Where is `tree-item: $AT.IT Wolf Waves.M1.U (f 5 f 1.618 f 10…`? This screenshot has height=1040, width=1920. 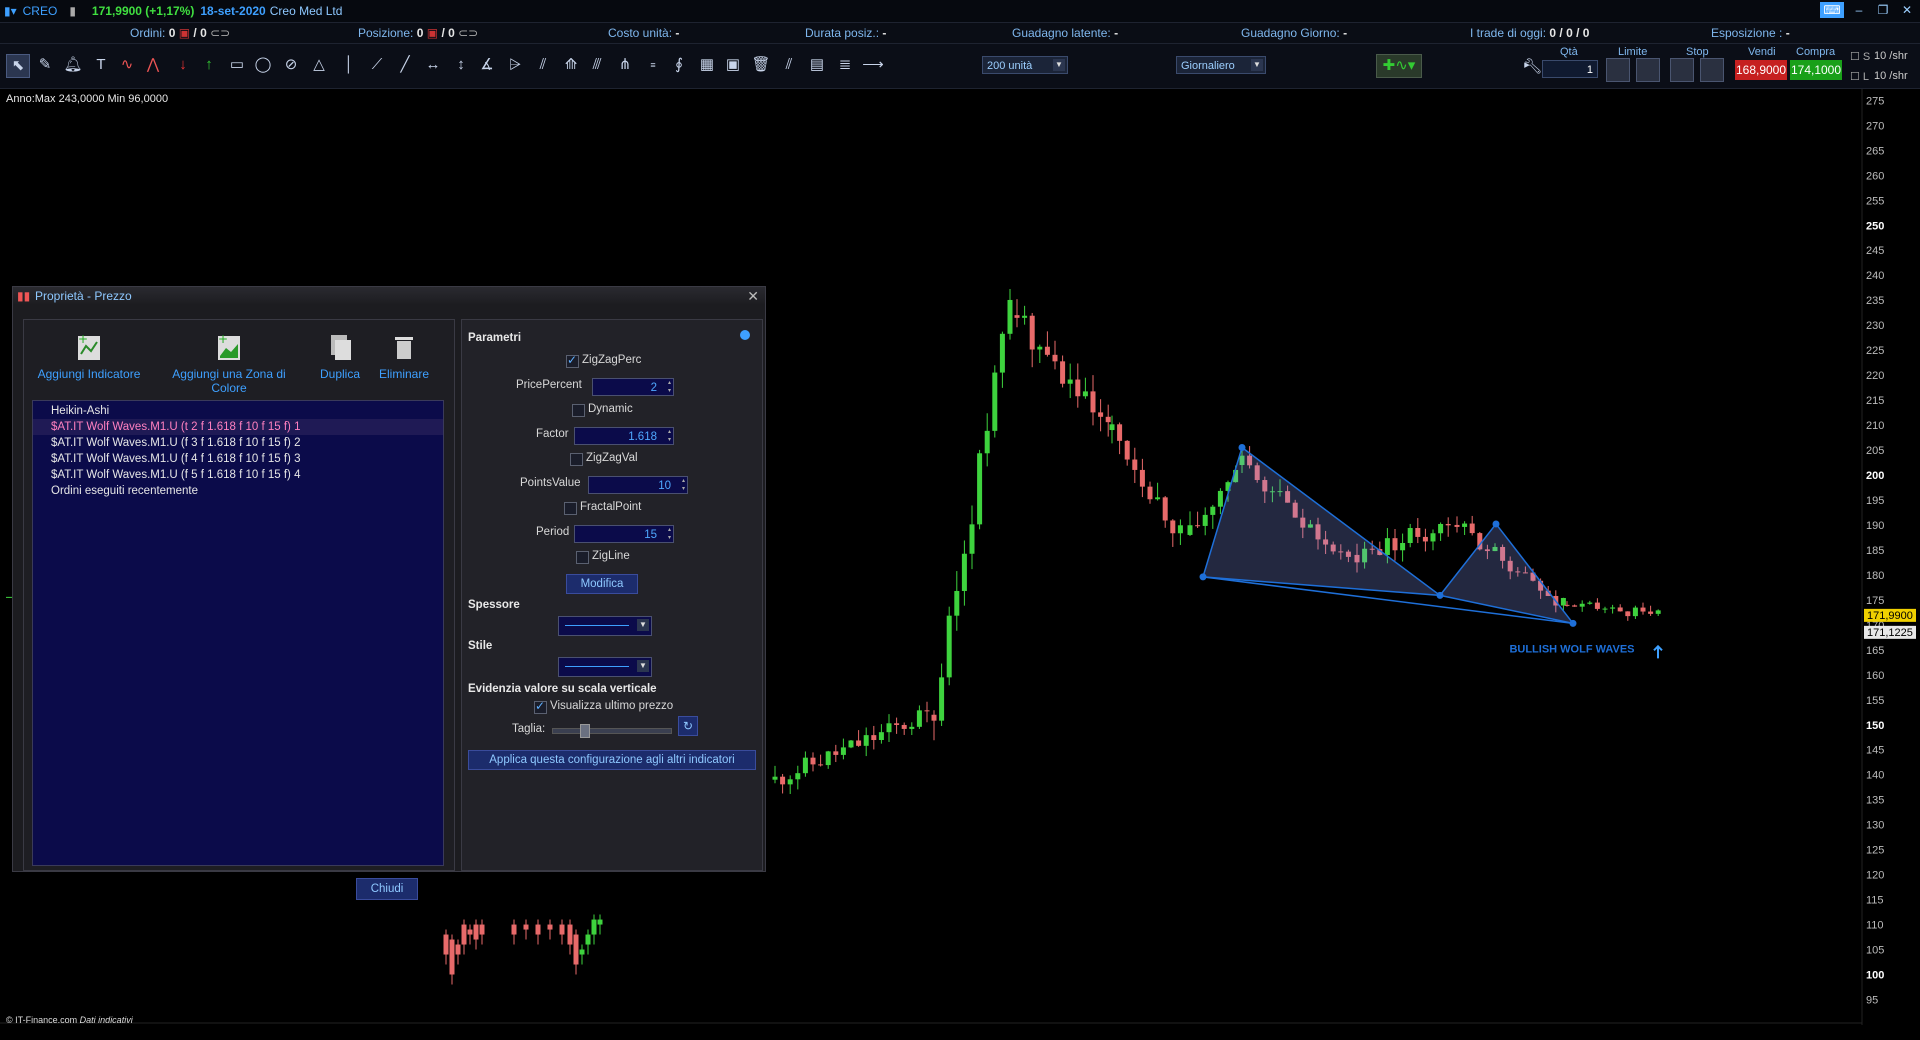
tree-item: $AT.IT Wolf Waves.M1.U (f 5 f 1.618 f 10… is located at coordinates (238, 475).